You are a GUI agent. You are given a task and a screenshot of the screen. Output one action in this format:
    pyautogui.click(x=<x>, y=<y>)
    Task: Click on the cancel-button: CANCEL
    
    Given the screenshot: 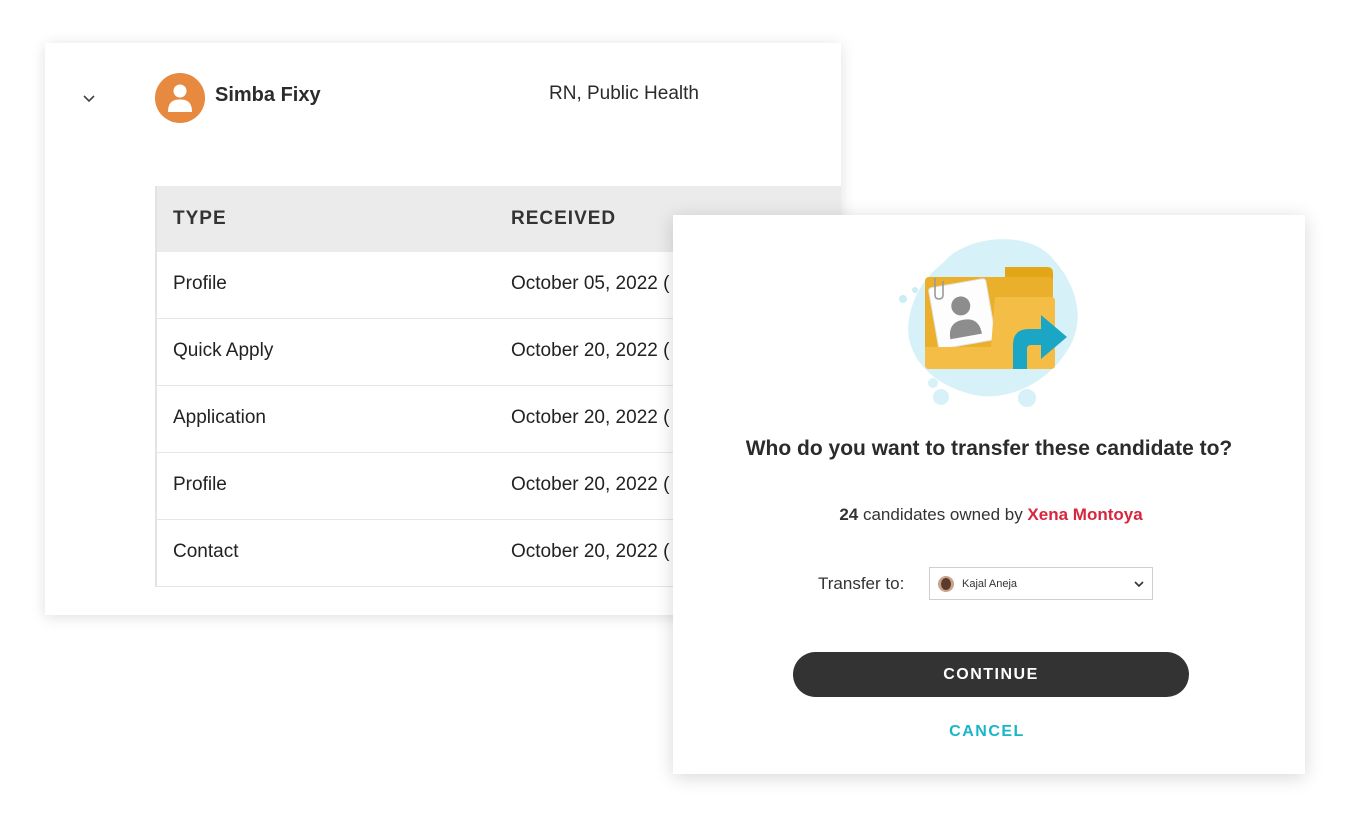 What is the action you would take?
    pyautogui.click(x=987, y=732)
    